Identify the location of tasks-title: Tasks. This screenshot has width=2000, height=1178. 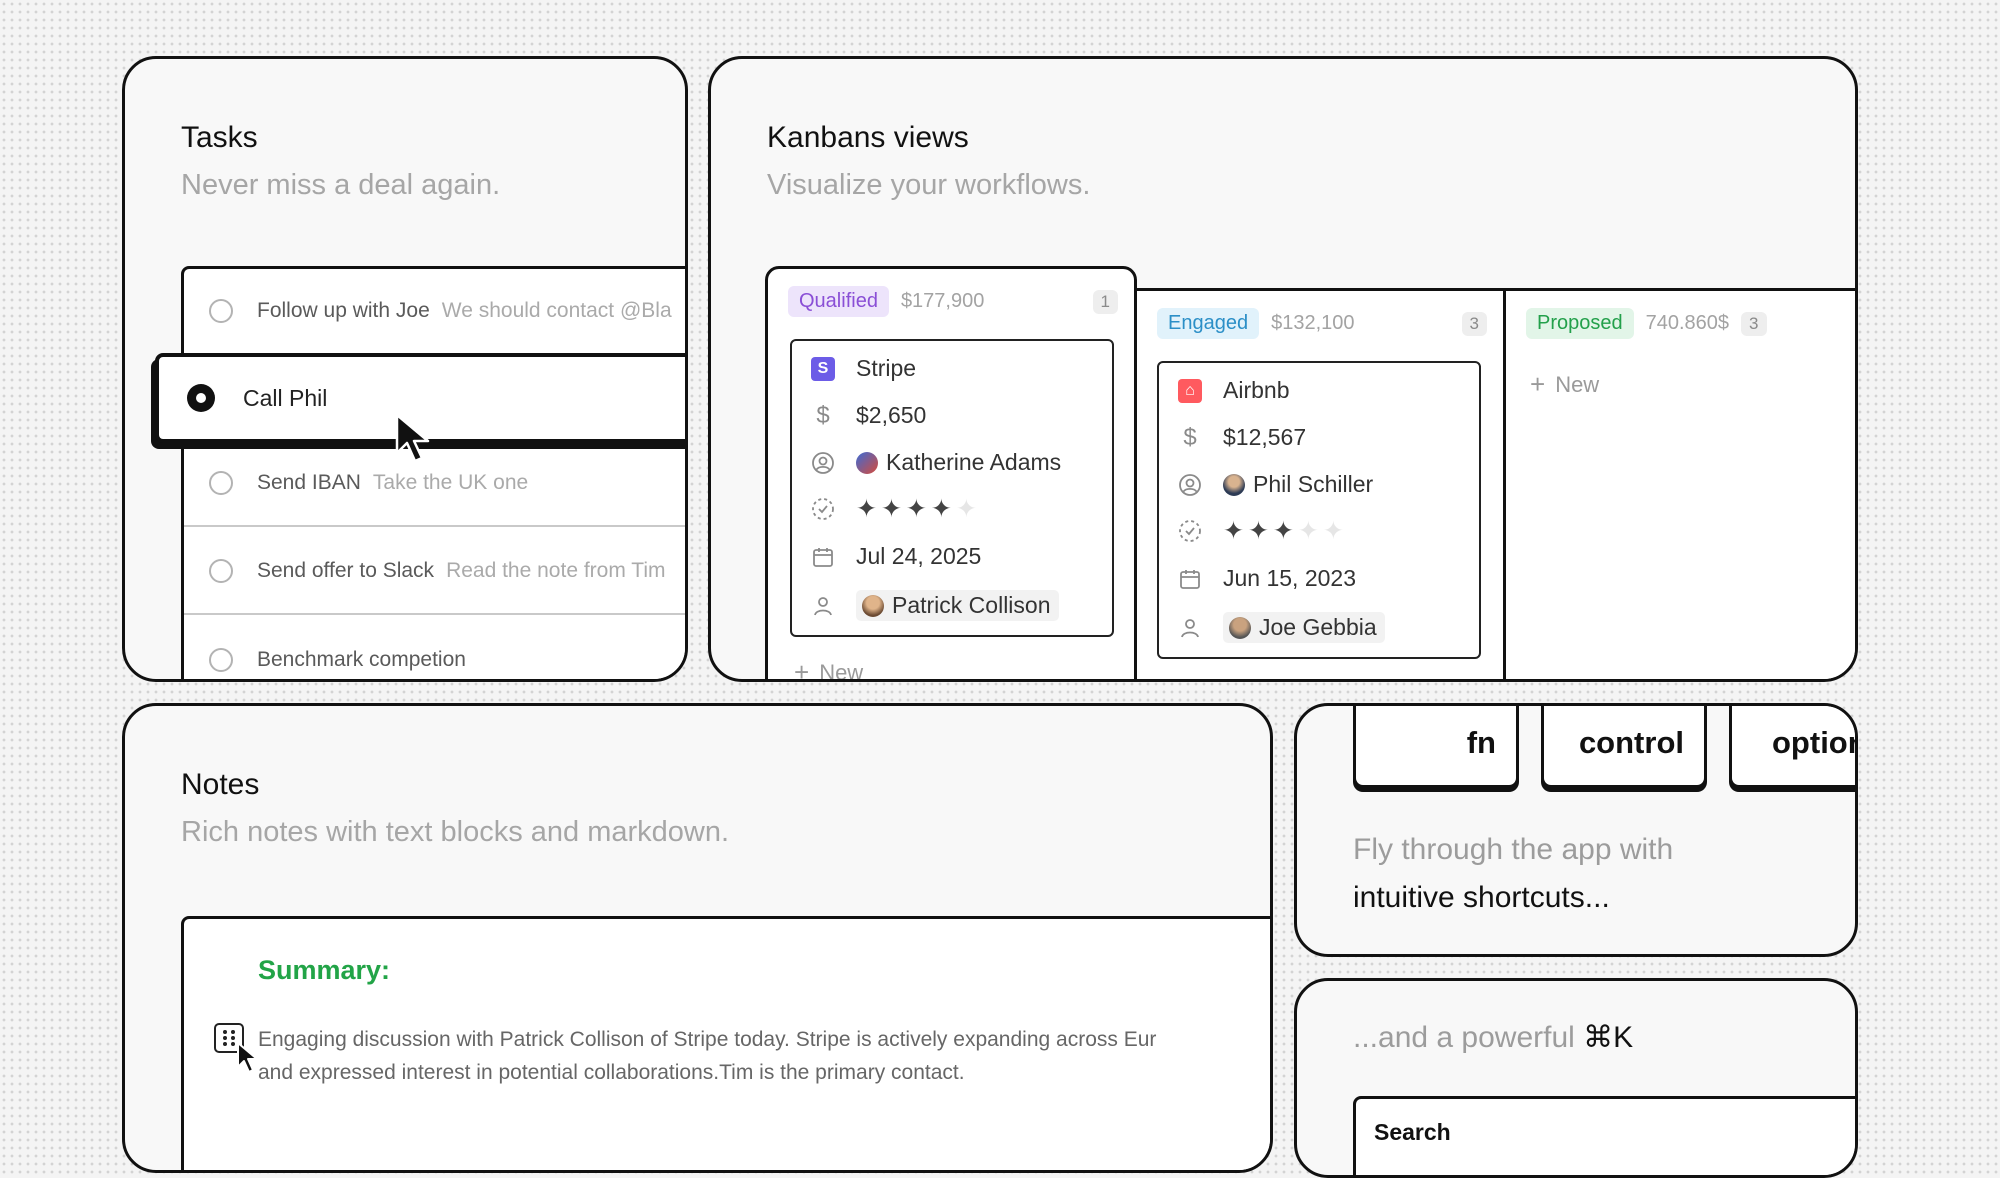
(219, 137).